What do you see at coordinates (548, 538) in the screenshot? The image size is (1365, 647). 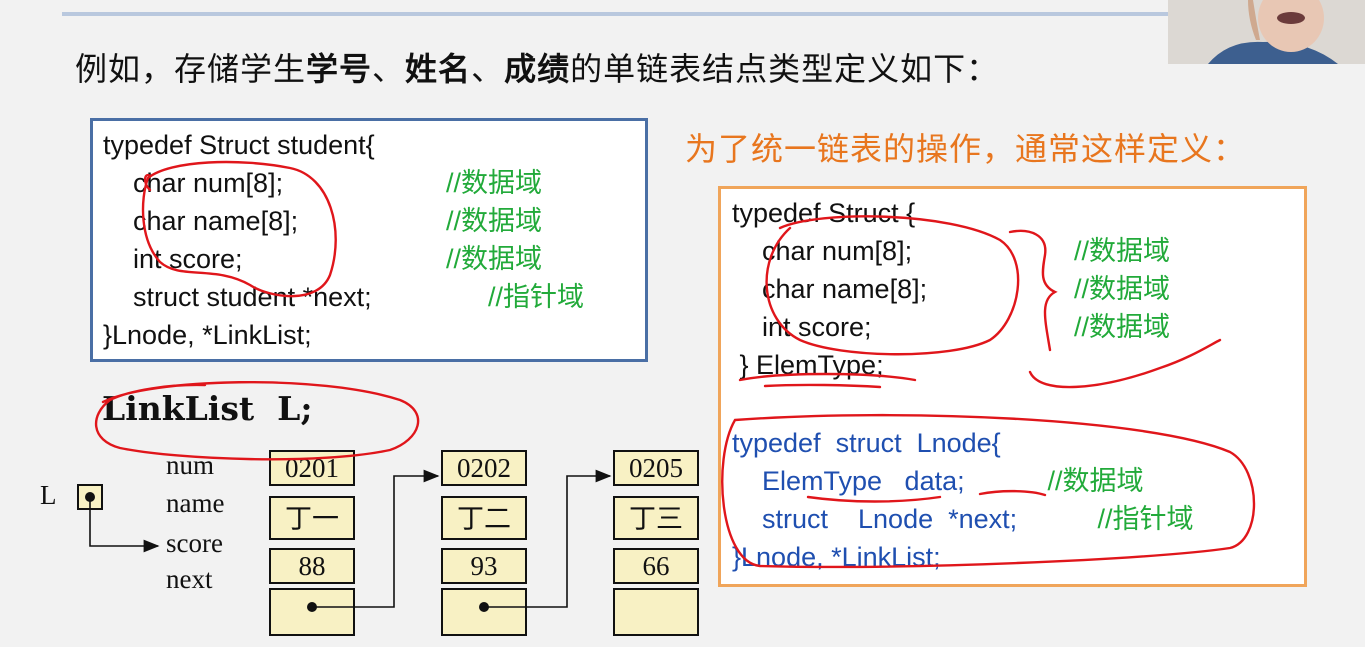 I see `arrow-node2-node3` at bounding box center [548, 538].